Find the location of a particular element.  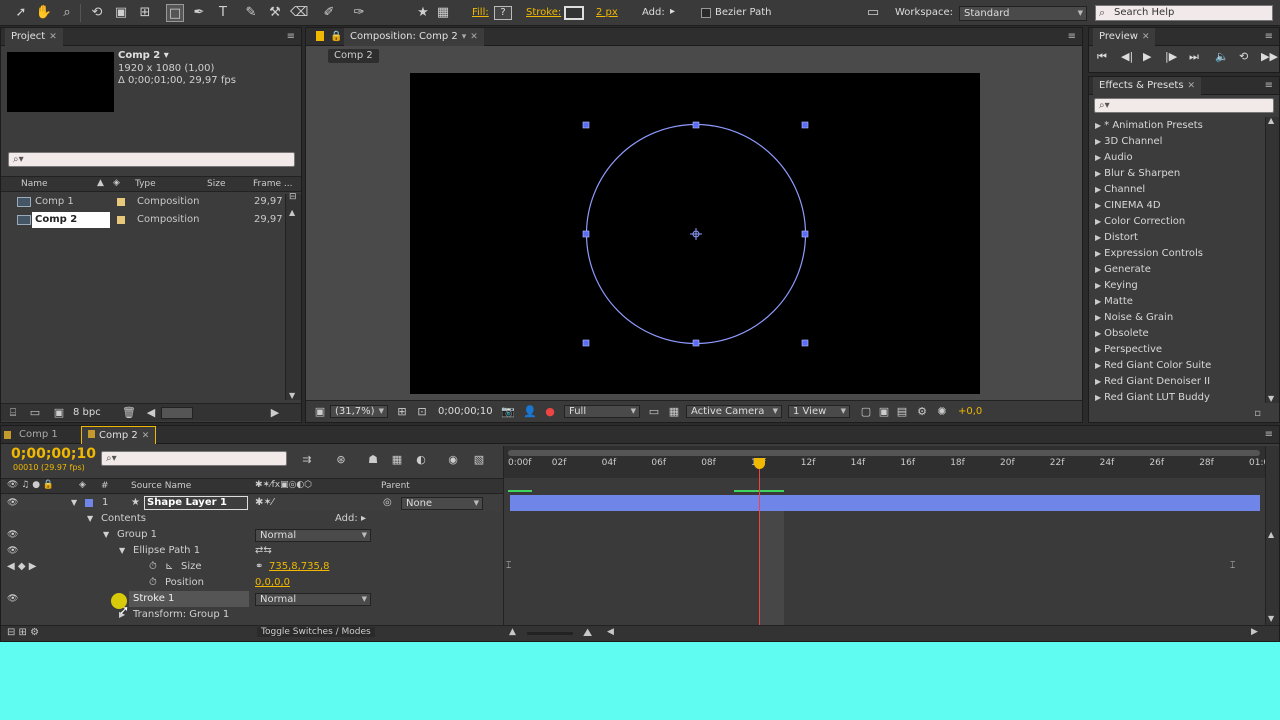

tab-preview: Preview ✕ is located at coordinates (1124, 37).